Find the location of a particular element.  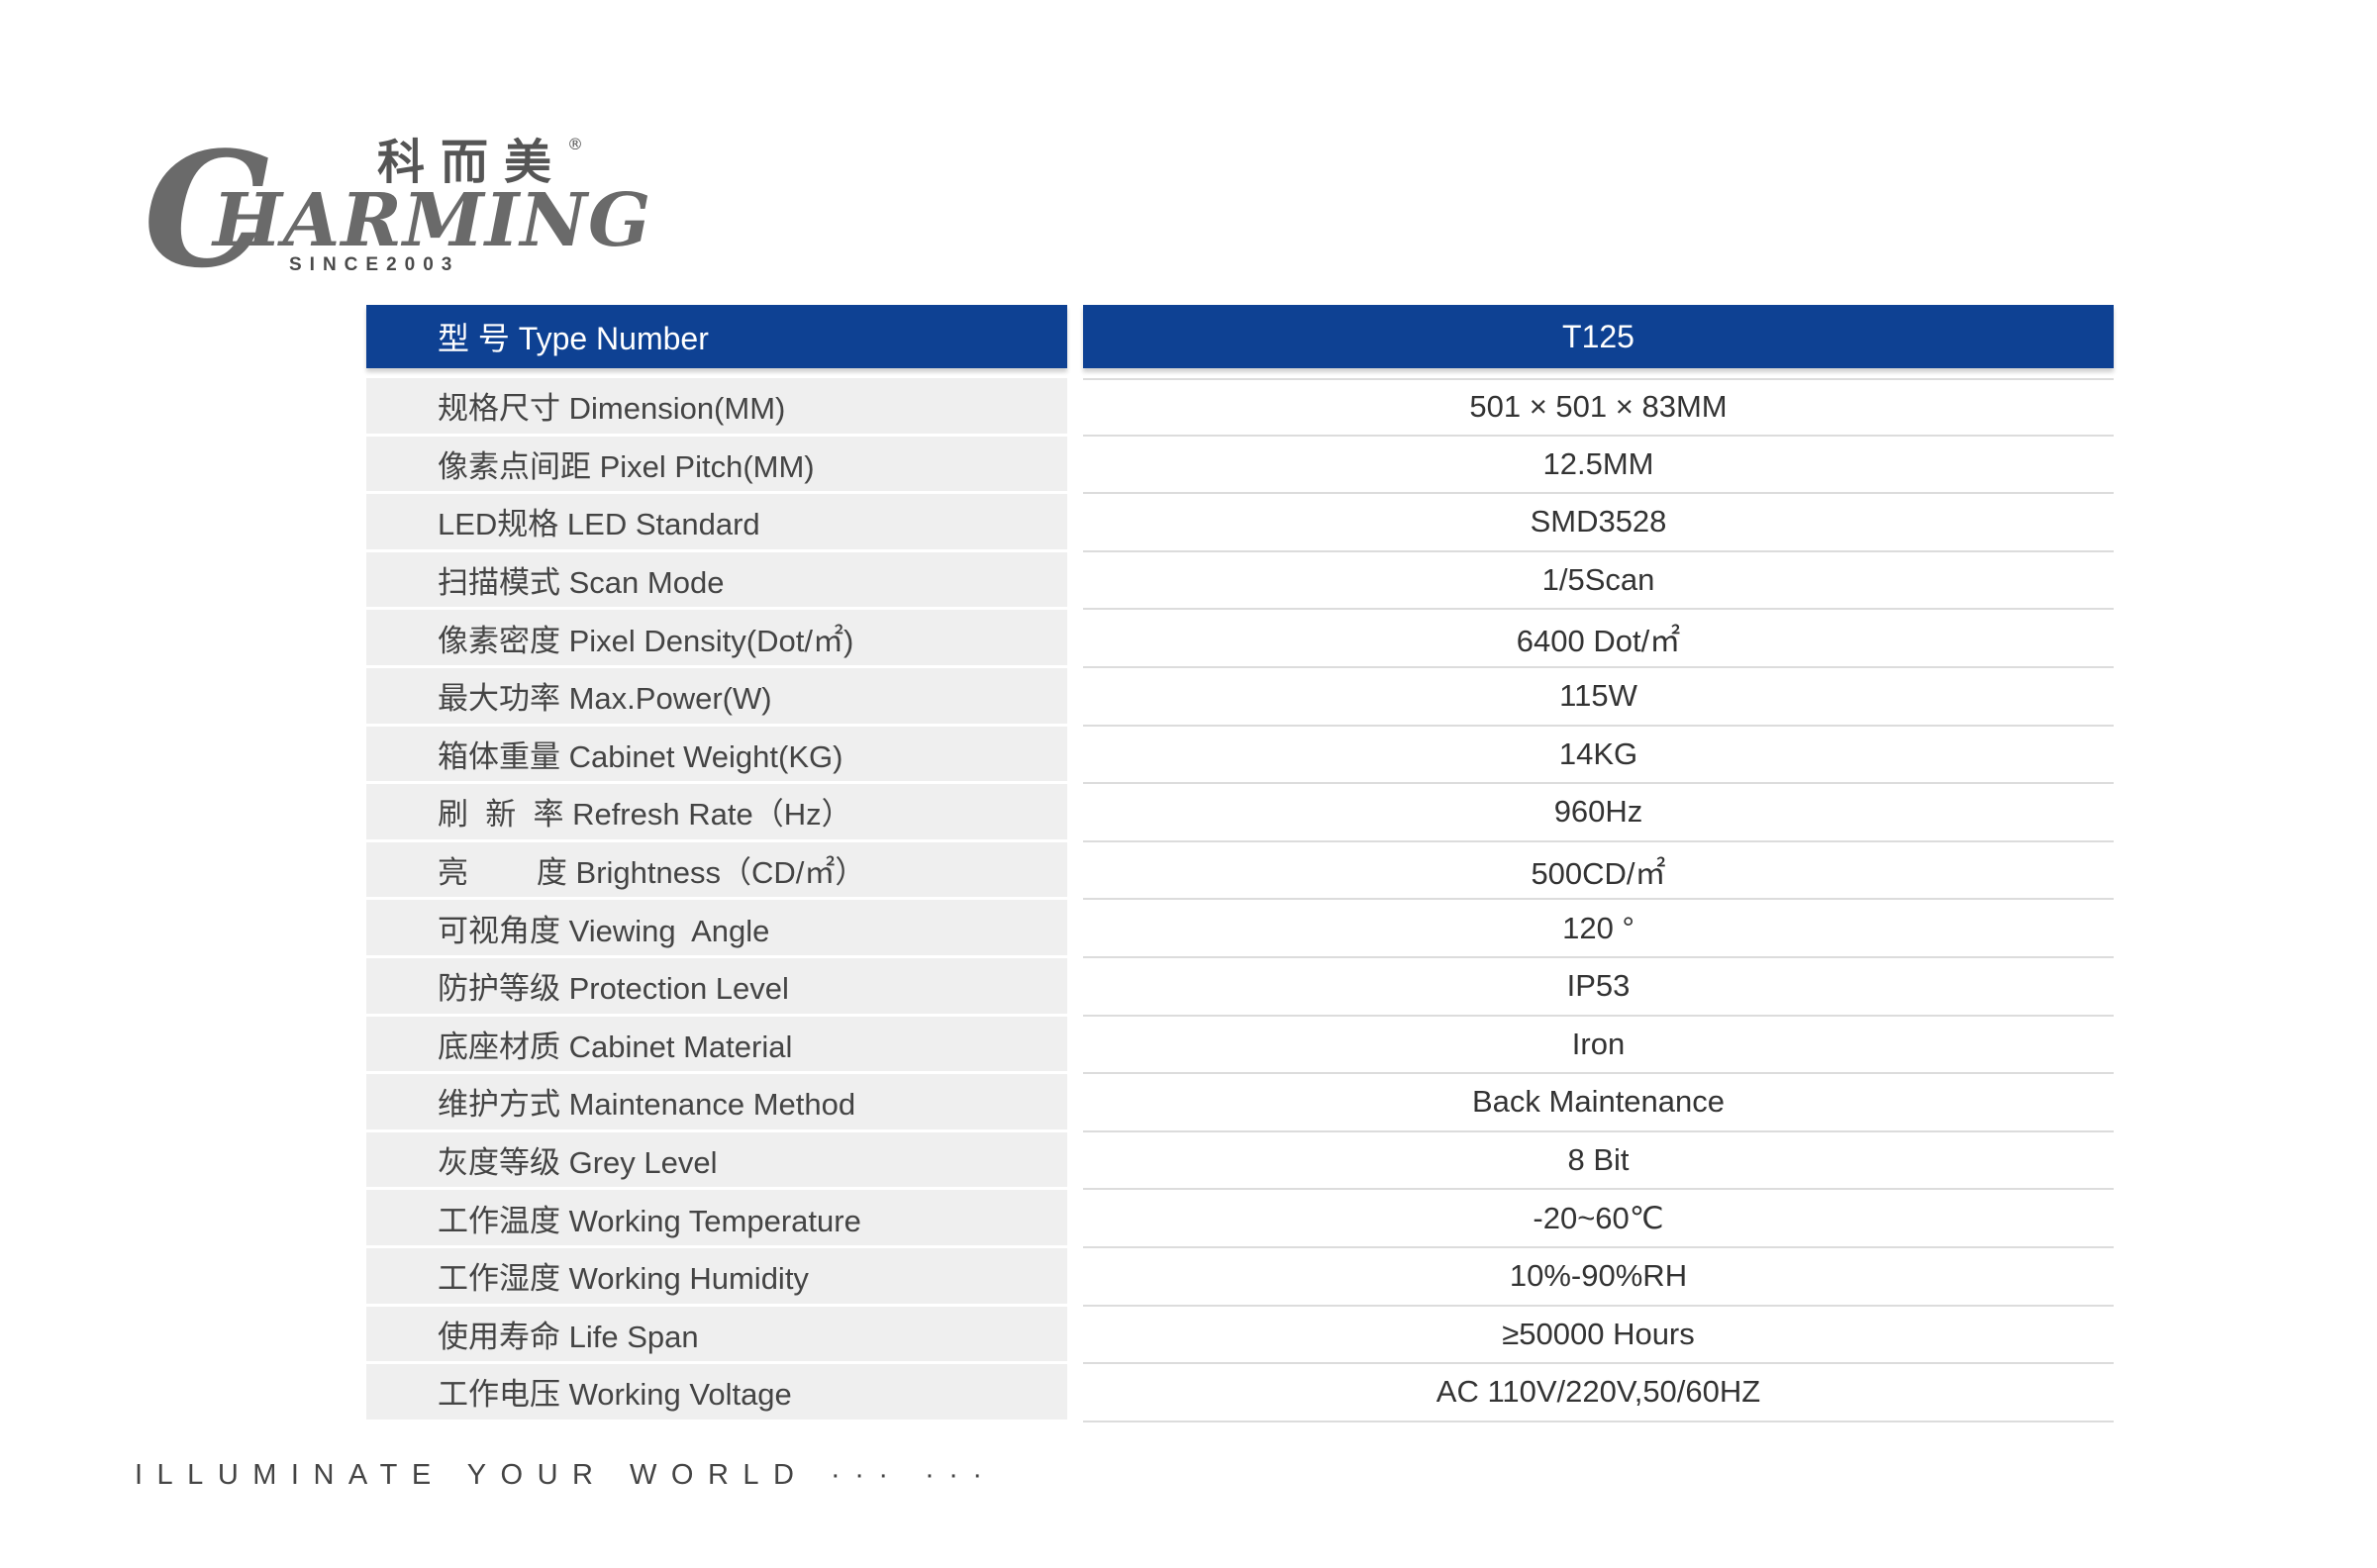

header-label: 型 号 Type Number is located at coordinates (717, 336).